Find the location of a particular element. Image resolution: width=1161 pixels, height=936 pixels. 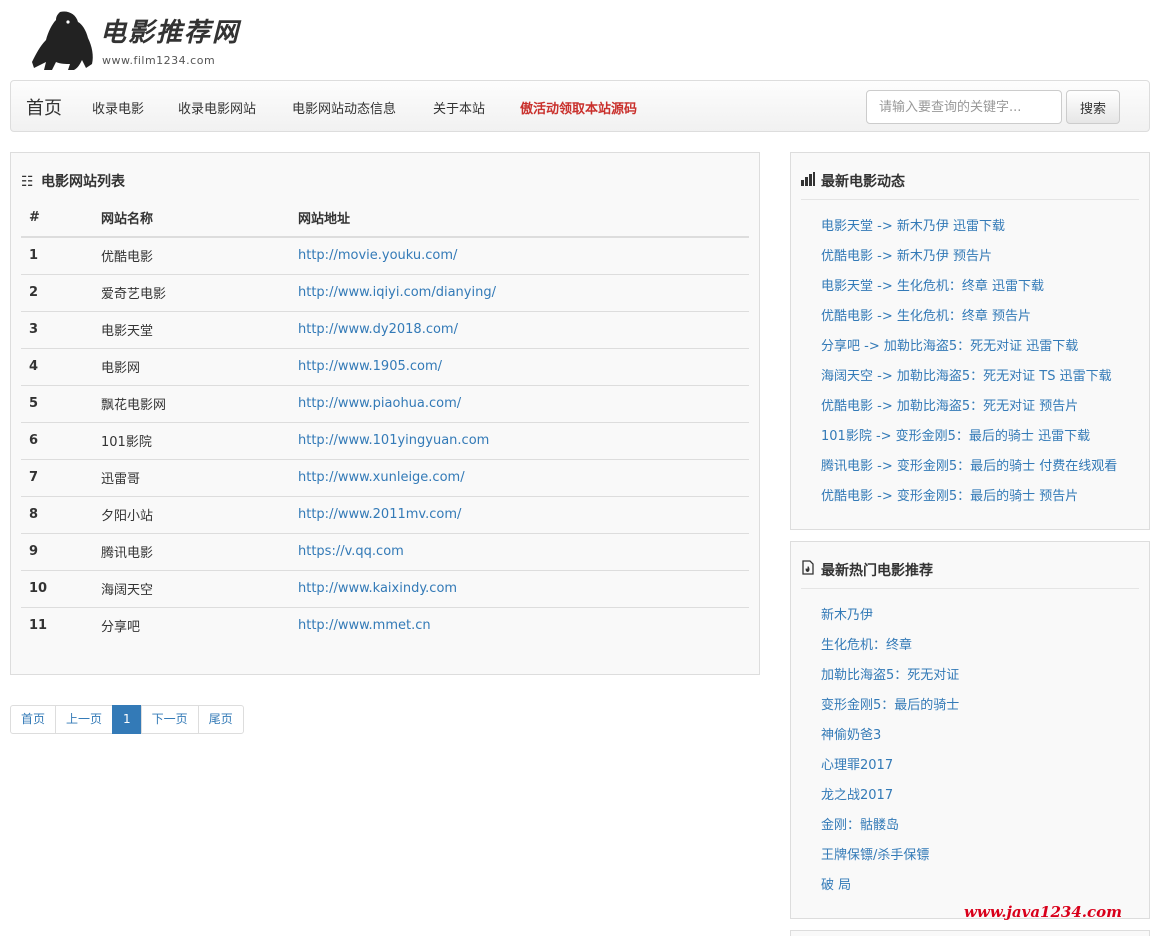

news-item-link: 分享吧 -> 加勒比海盗5：死无对证 迅雷下载 is located at coordinates (969, 350).